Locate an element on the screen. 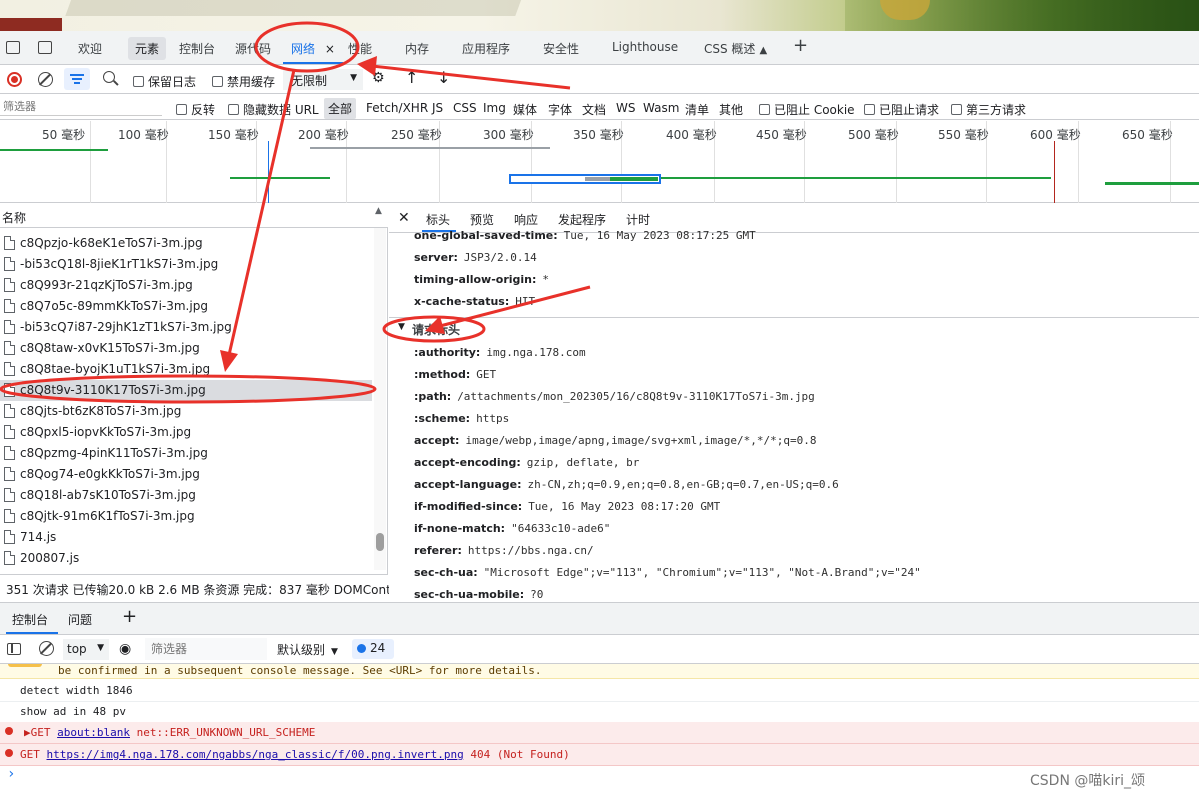 The image size is (1199, 797). request-row: 714.js is located at coordinates (186, 537).